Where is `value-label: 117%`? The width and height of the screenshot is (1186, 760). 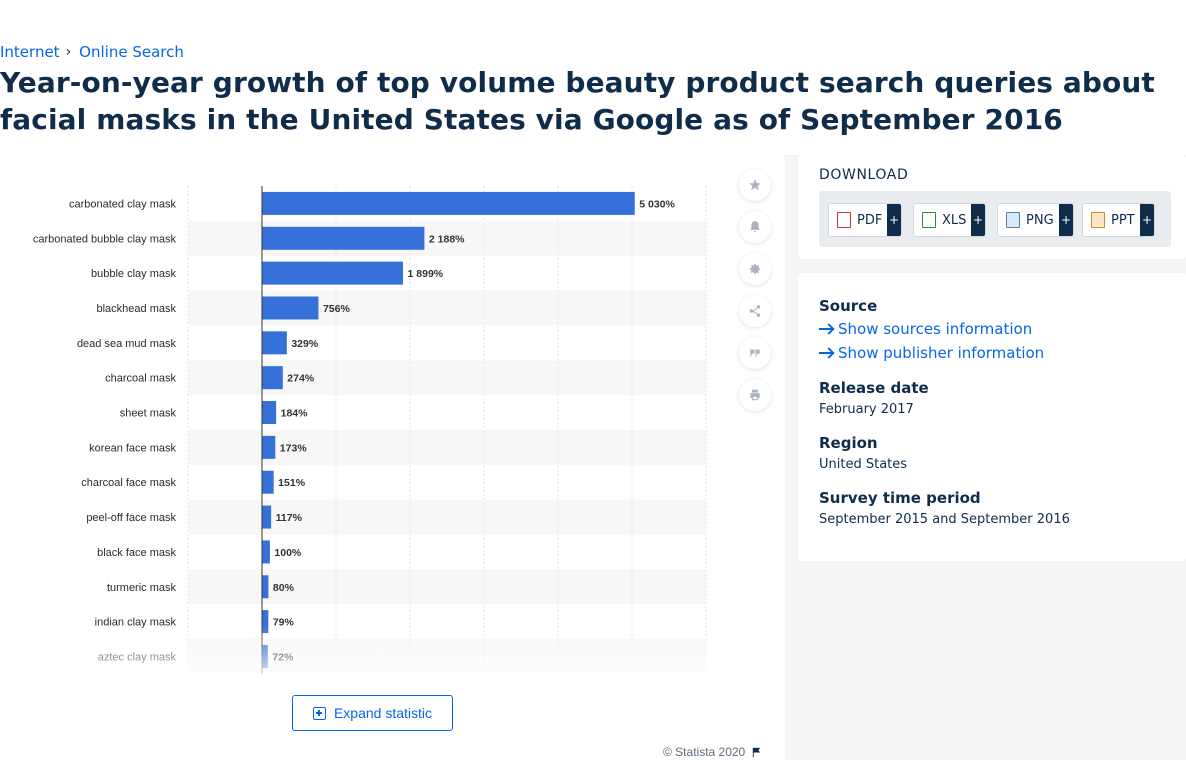 value-label: 117% is located at coordinates (289, 518).